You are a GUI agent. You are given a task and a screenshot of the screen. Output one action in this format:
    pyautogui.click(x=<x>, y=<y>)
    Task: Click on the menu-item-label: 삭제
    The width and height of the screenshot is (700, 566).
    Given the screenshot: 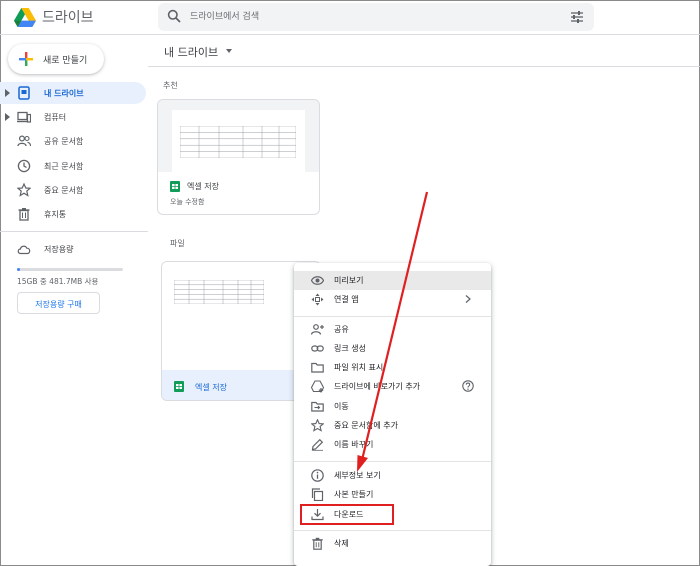 What is the action you would take?
    pyautogui.click(x=341, y=543)
    